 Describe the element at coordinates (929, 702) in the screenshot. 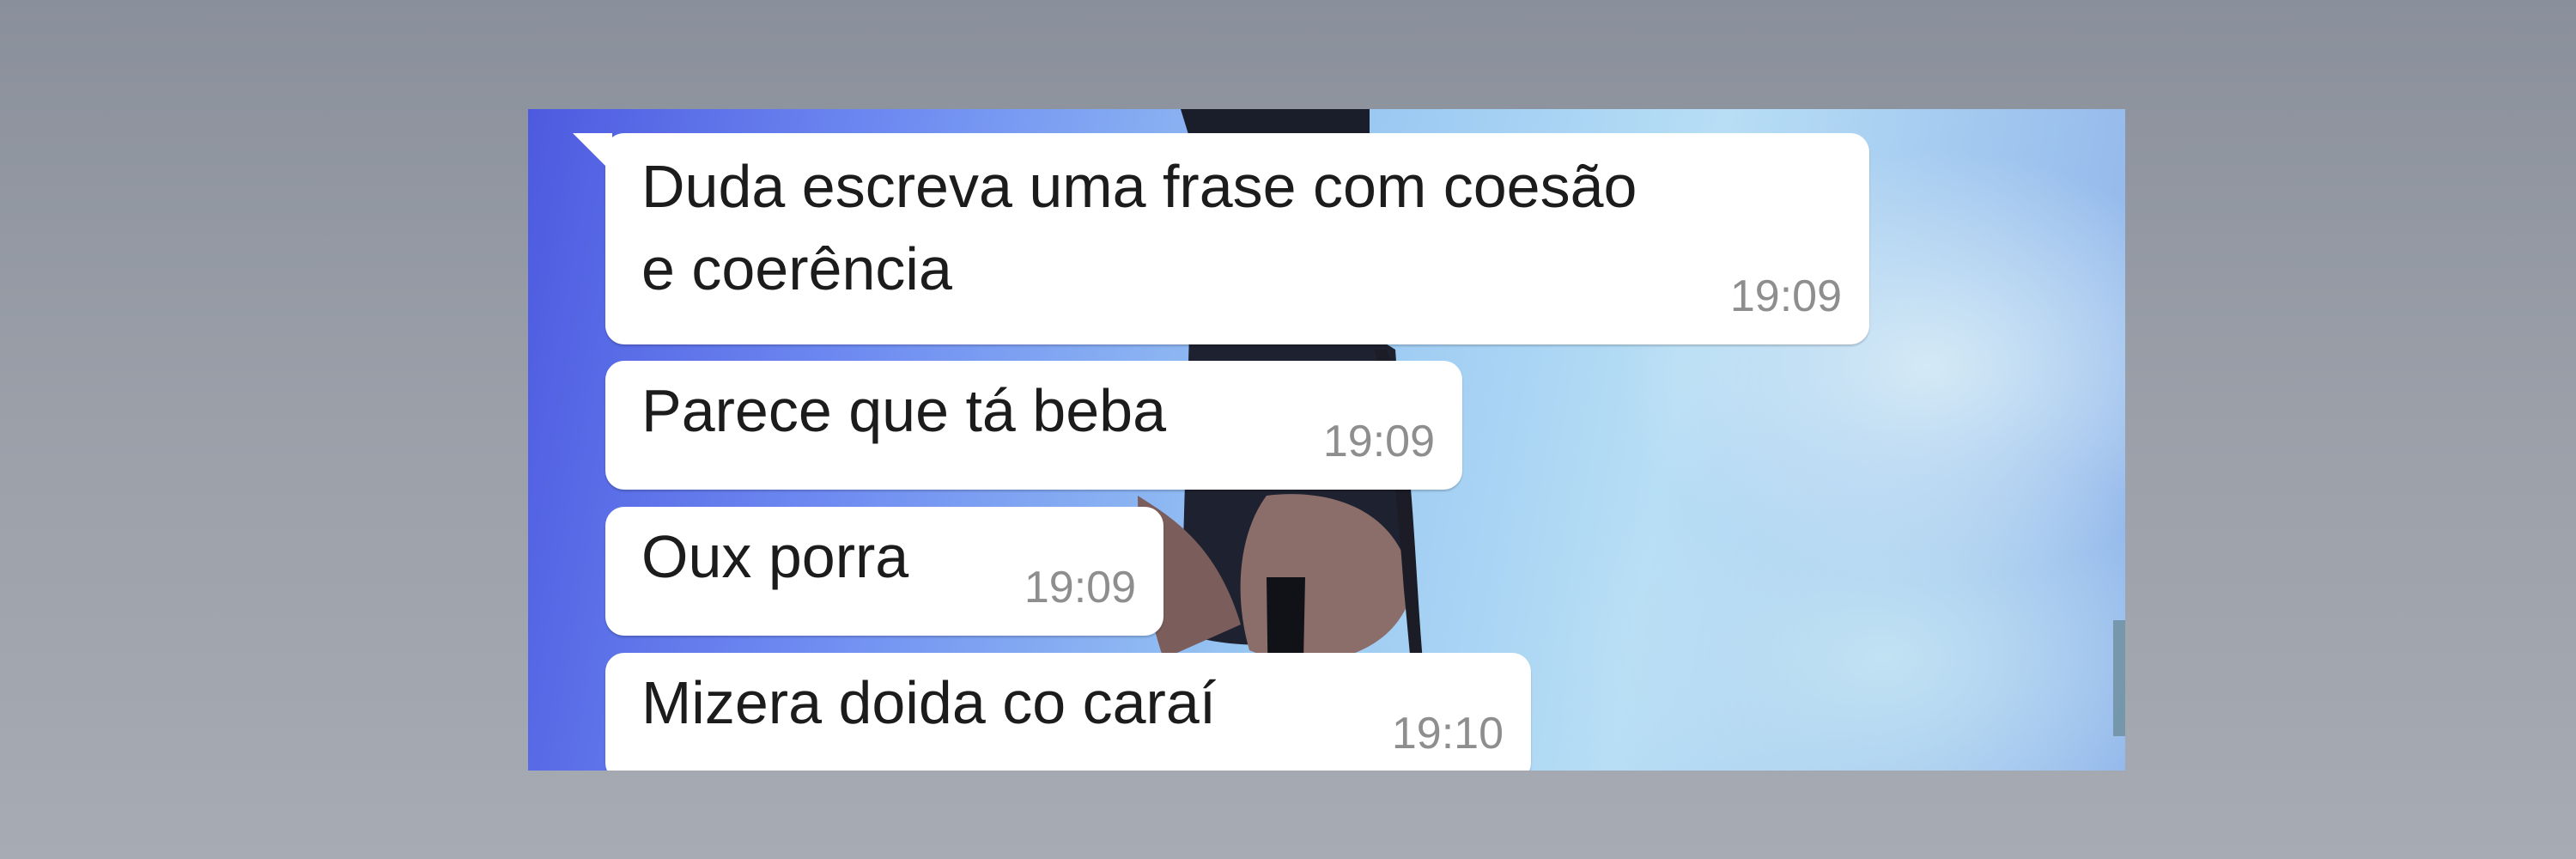

I see `message-text: Mizera doida co caraí` at that location.